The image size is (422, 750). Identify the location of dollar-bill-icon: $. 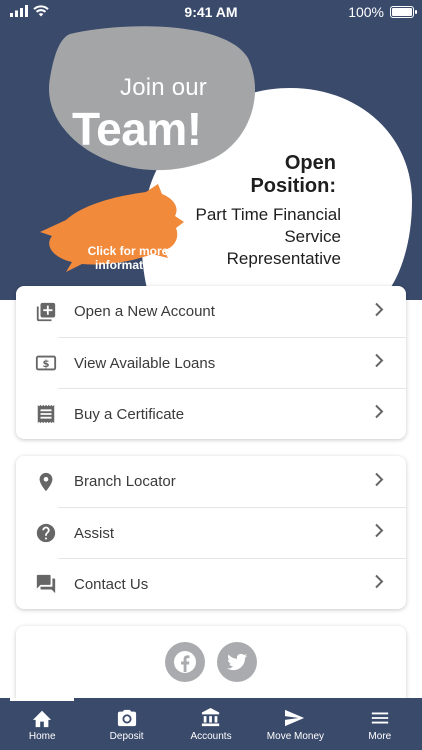
(45, 363).